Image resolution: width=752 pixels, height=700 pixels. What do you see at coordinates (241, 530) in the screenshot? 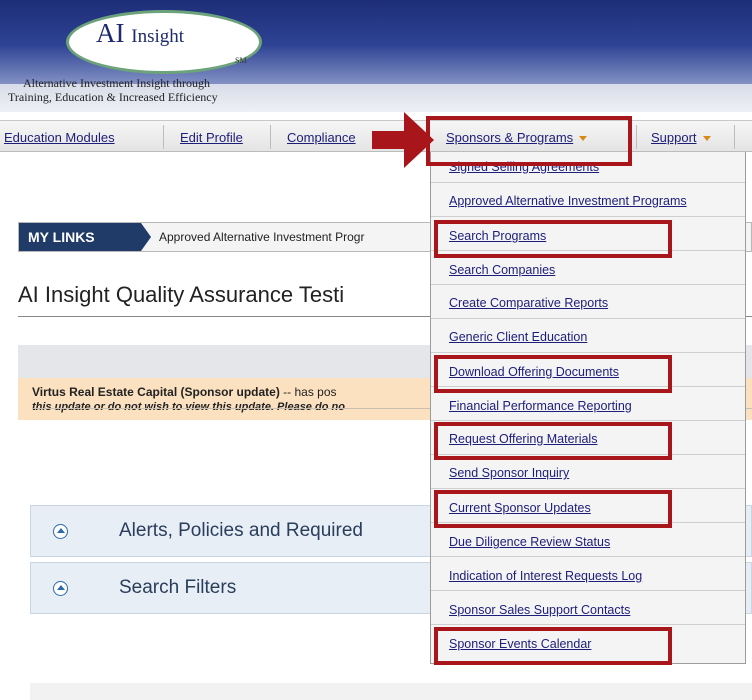
I see `accordion-label: Alerts, Policies and Required` at bounding box center [241, 530].